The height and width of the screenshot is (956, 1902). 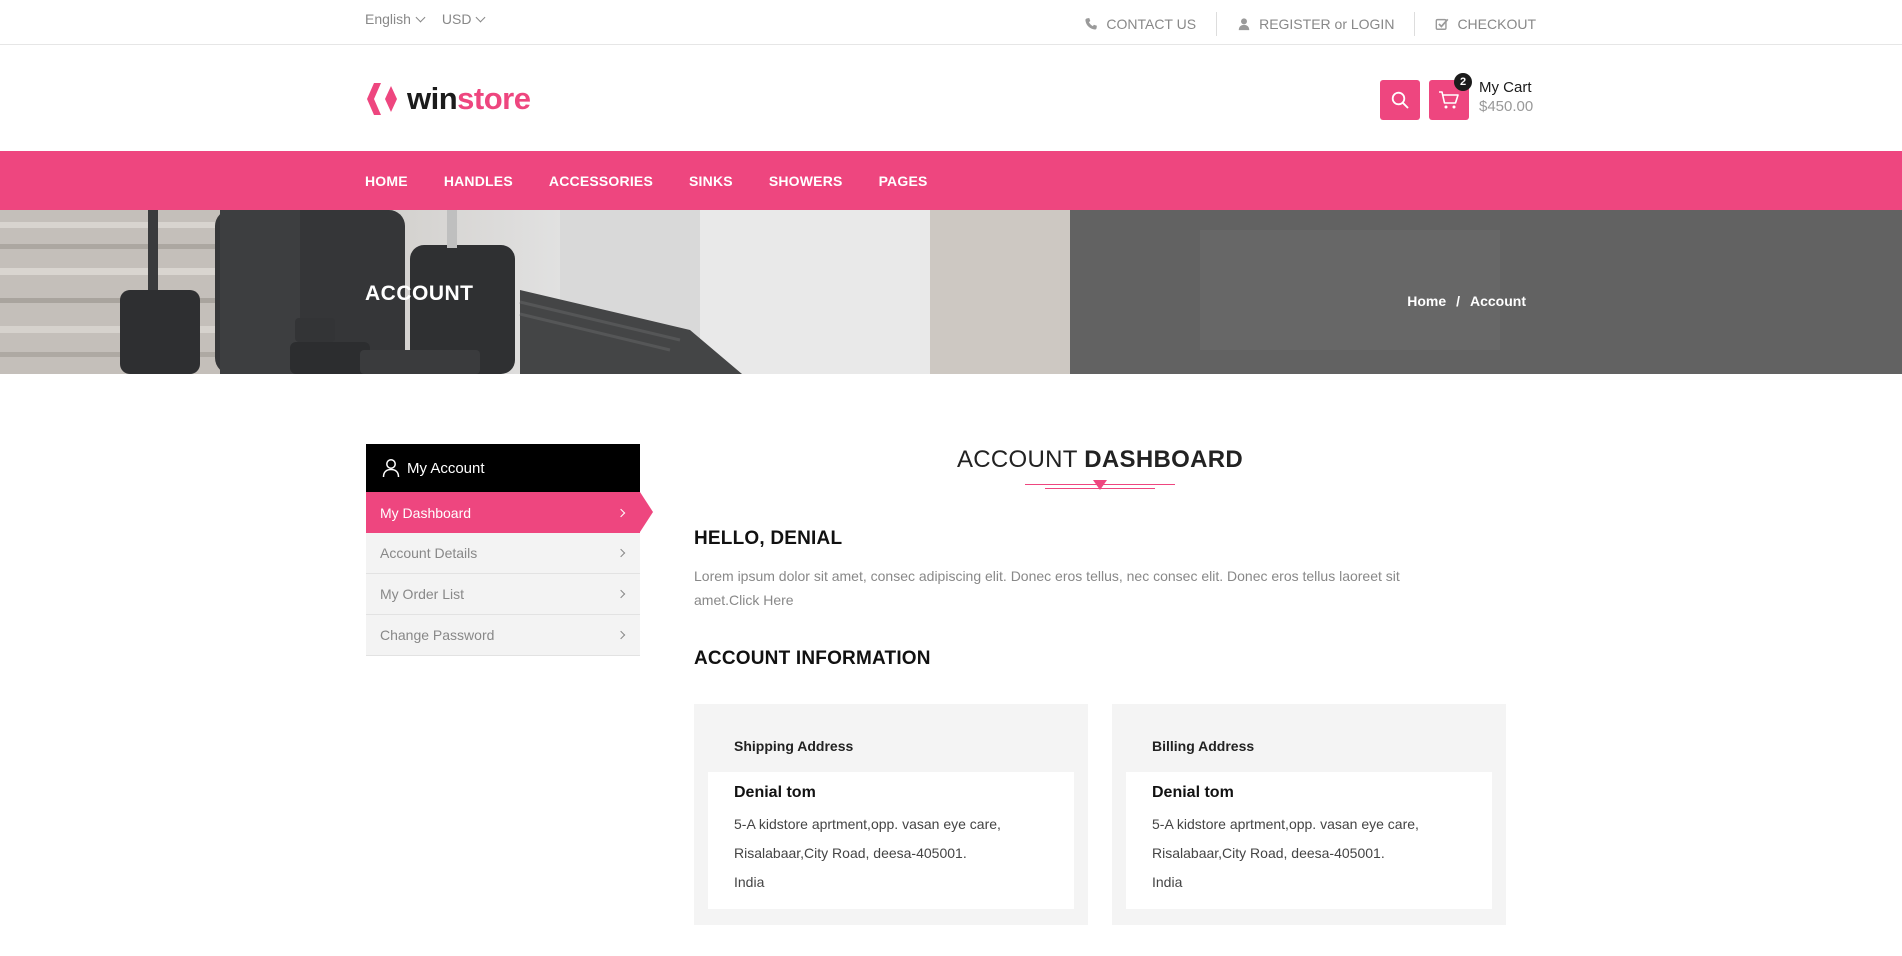 I want to click on currency-select: USD, so click(x=463, y=19).